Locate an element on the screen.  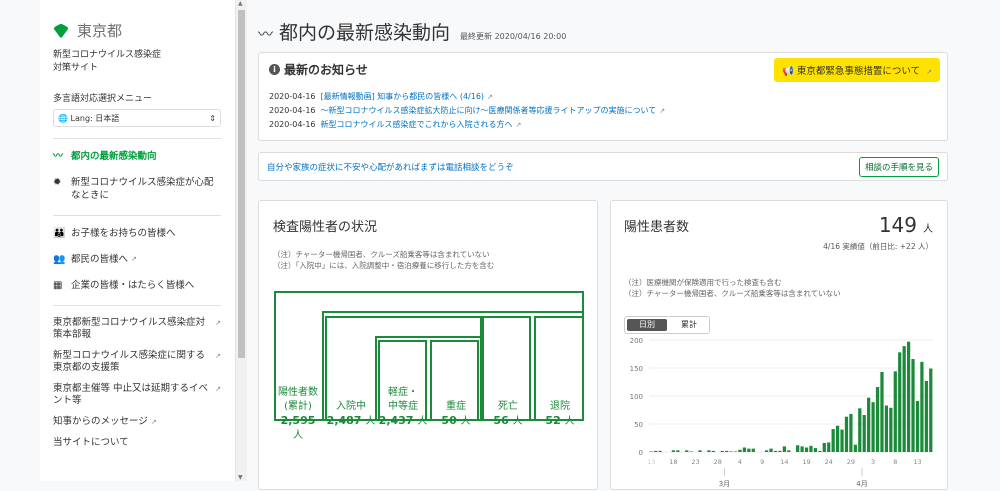
scrollbar-thumb is located at coordinates (241, 184).